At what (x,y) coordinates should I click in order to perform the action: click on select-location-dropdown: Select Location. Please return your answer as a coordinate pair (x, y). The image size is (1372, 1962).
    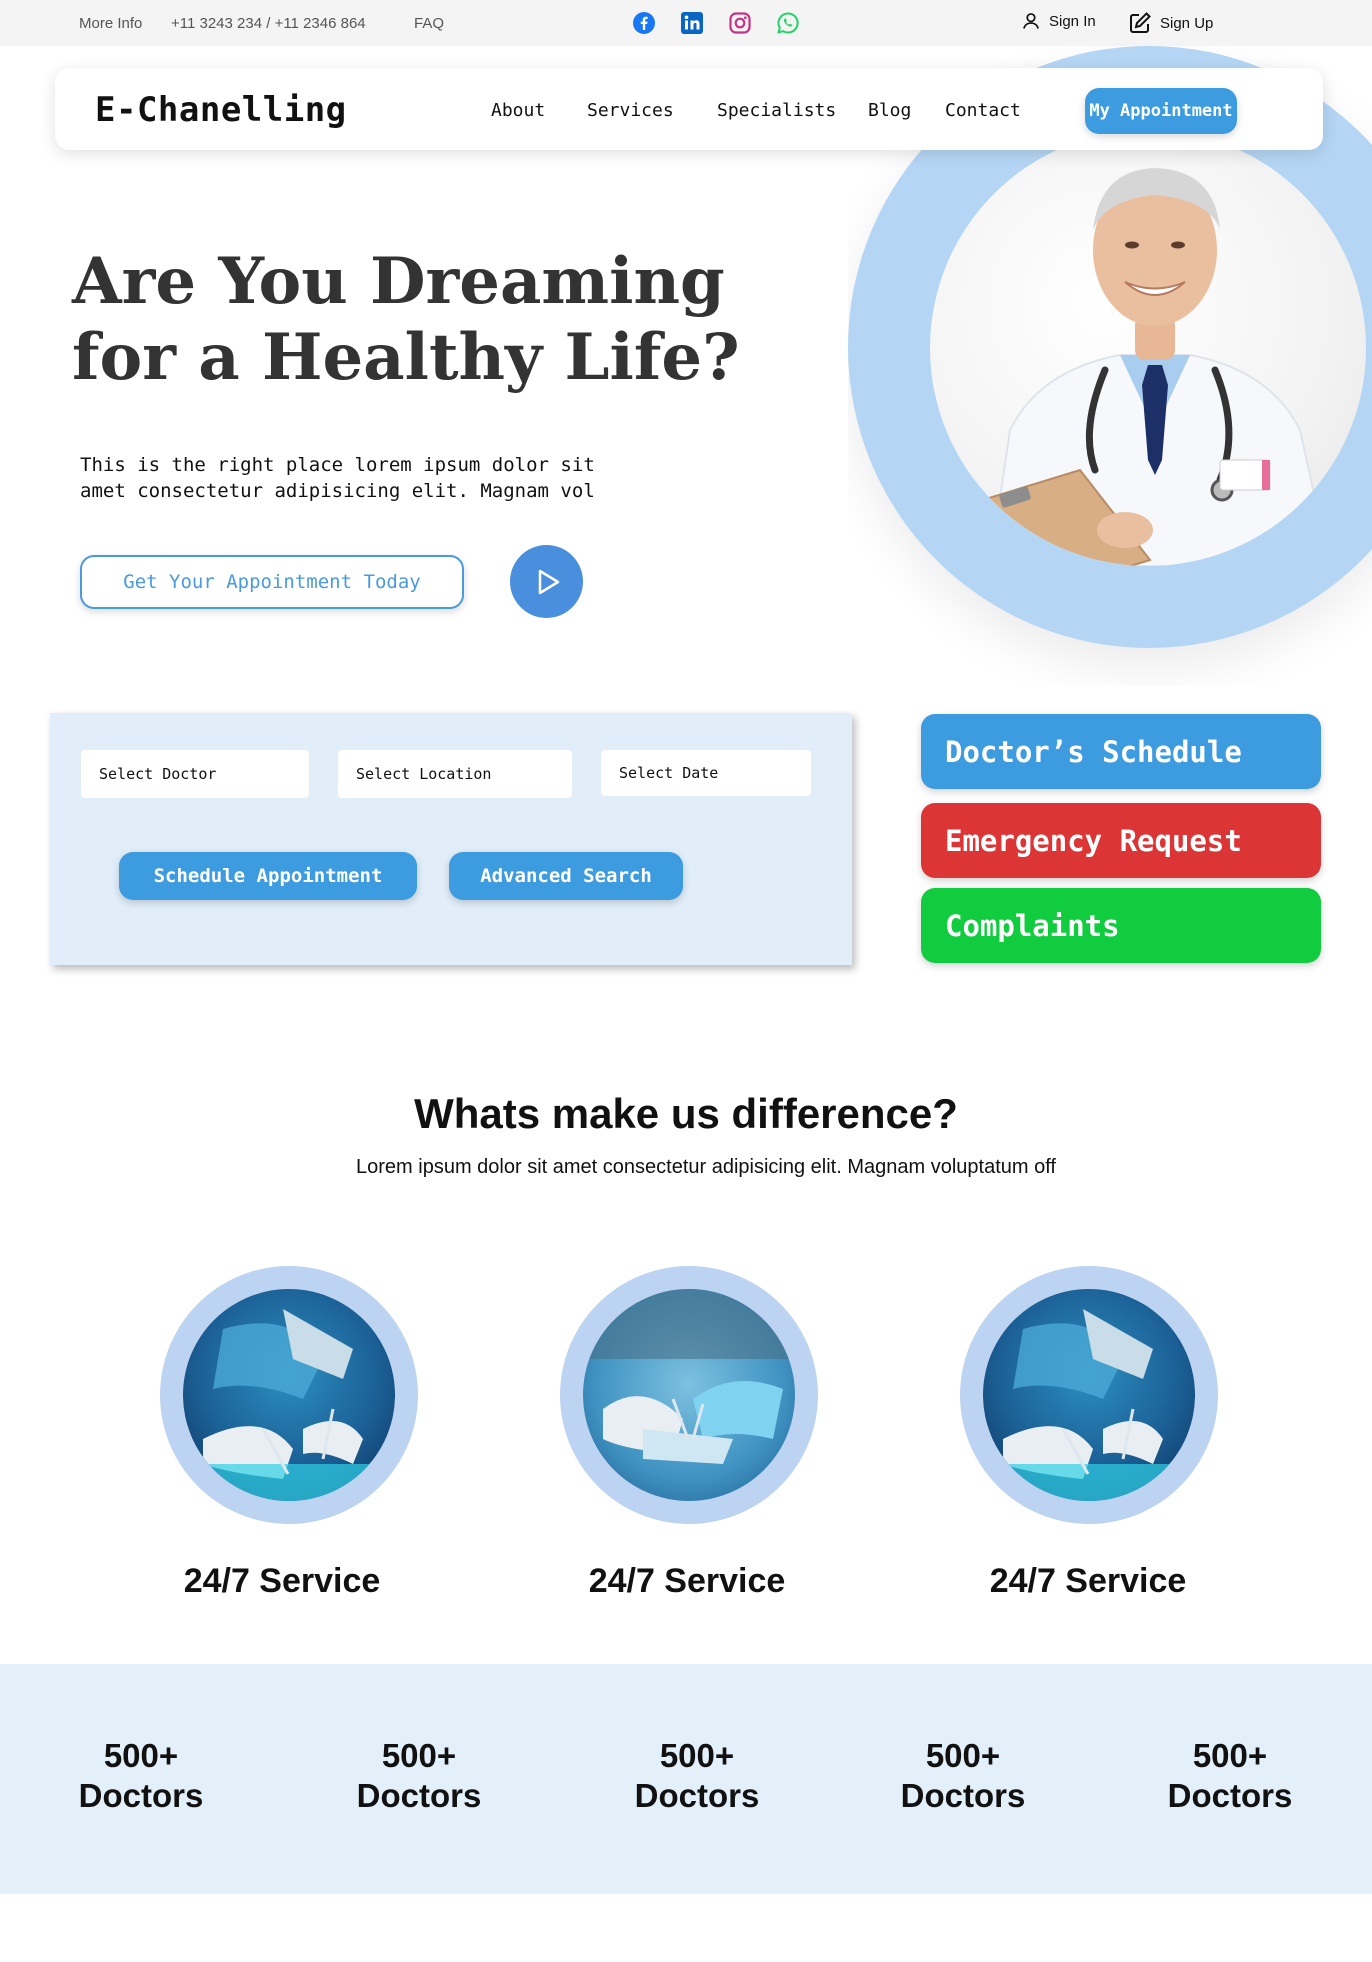
    Looking at the image, I should click on (455, 774).